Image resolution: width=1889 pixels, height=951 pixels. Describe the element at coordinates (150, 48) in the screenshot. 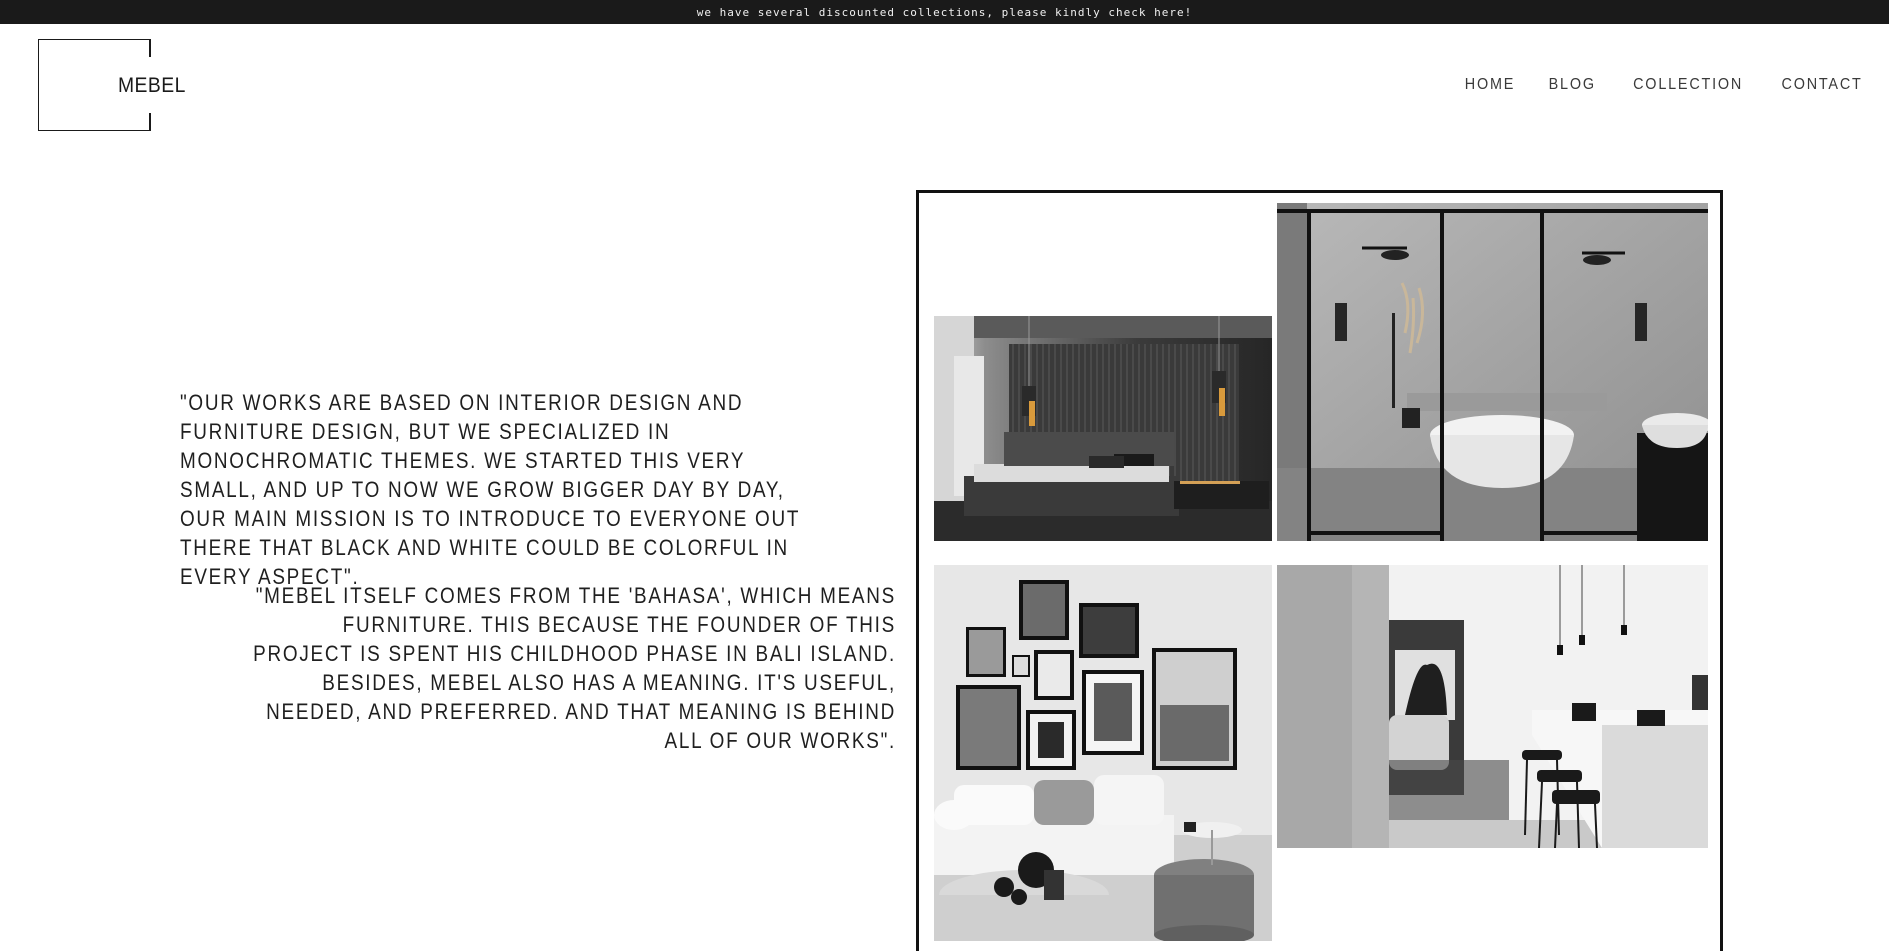

I see `logo-frame-tick-top` at that location.